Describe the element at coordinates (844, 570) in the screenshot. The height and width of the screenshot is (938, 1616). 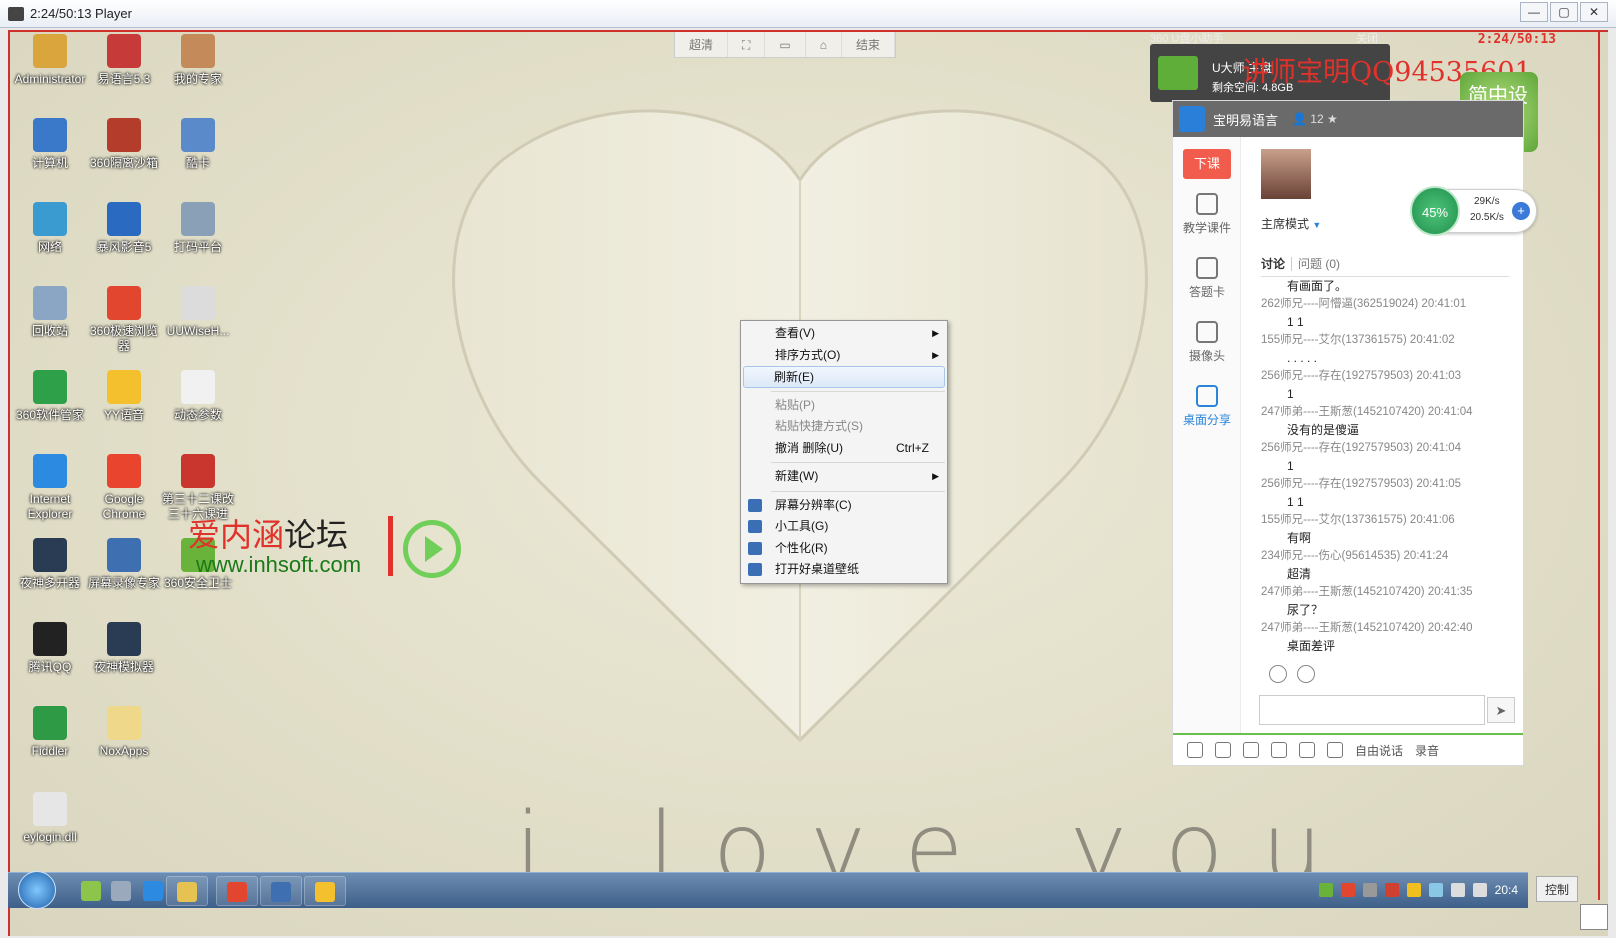
I see `menu-item: 打开好桌道壁纸` at that location.